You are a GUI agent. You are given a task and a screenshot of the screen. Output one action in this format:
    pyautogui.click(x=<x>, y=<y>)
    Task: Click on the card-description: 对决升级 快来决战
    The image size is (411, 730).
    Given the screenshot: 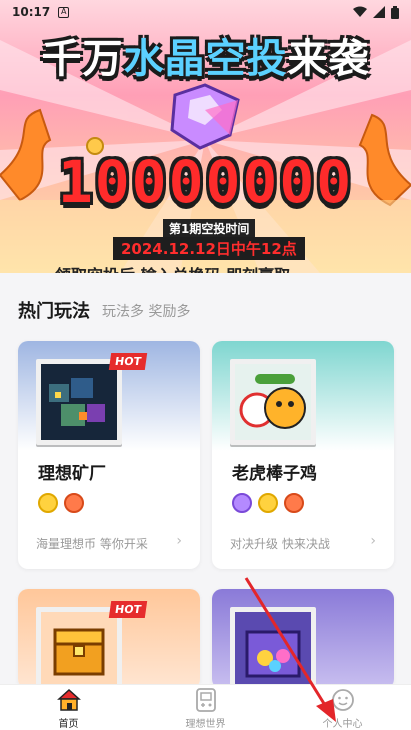 What is the action you would take?
    pyautogui.click(x=280, y=544)
    